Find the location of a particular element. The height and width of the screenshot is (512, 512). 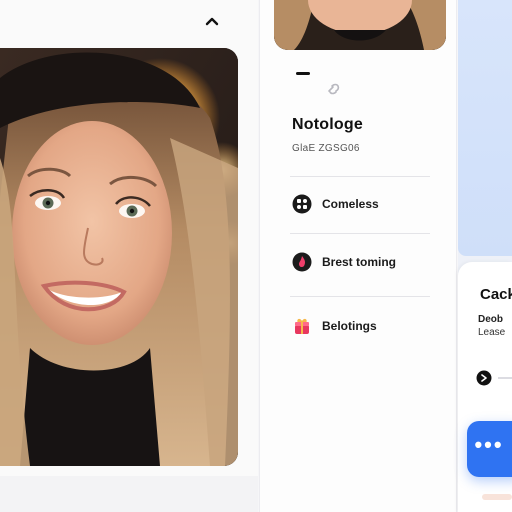

left-bottom-strip is located at coordinates (129, 494).